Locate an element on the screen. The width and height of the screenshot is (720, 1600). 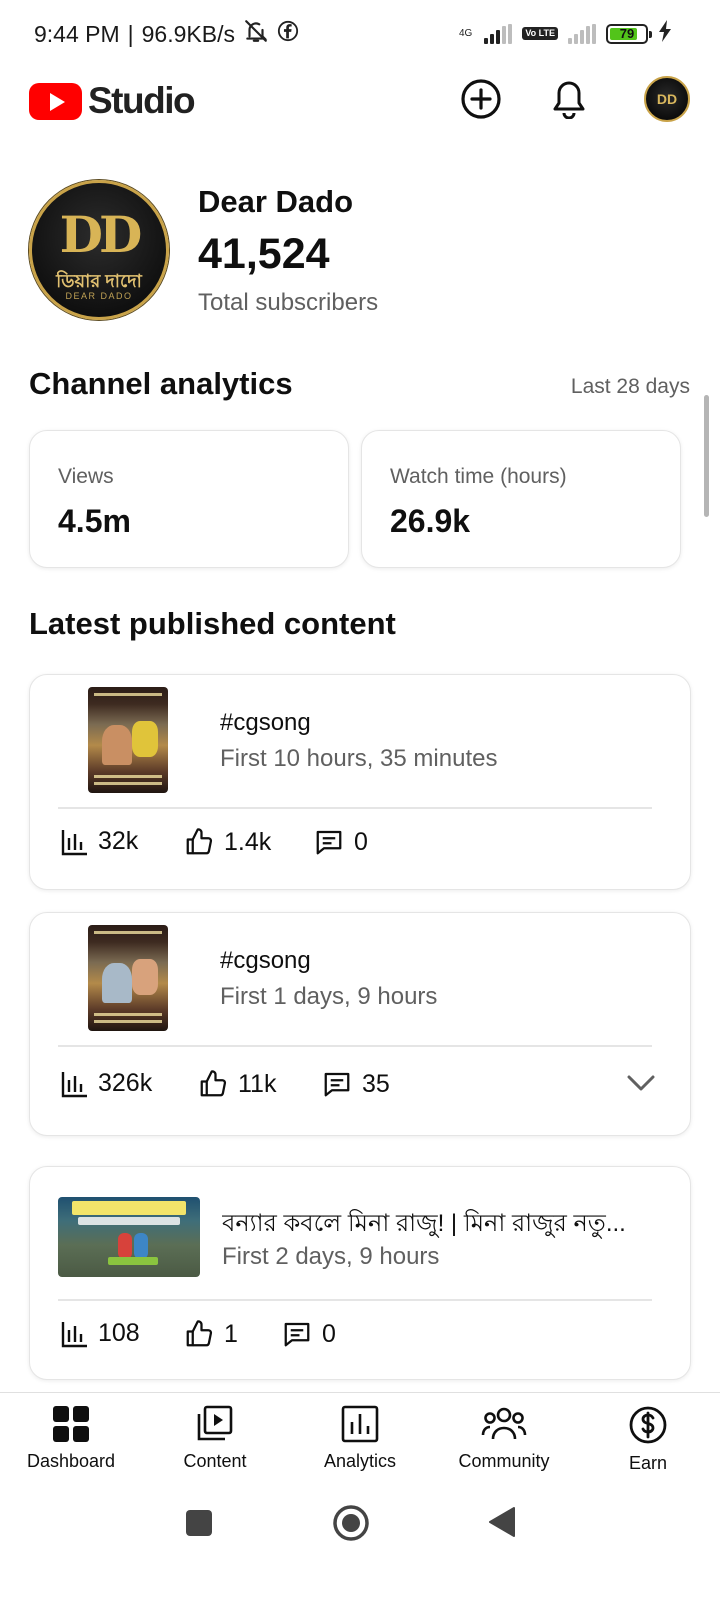
add-circle-icon is located at coordinates (481, 99).